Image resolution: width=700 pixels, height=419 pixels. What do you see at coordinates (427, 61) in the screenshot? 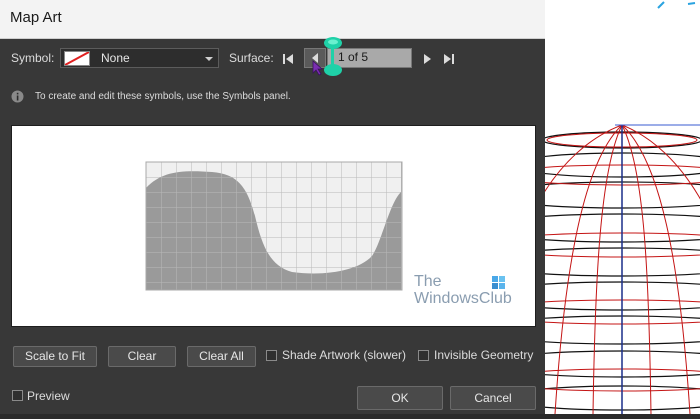
I see `next-surface-icon` at bounding box center [427, 61].